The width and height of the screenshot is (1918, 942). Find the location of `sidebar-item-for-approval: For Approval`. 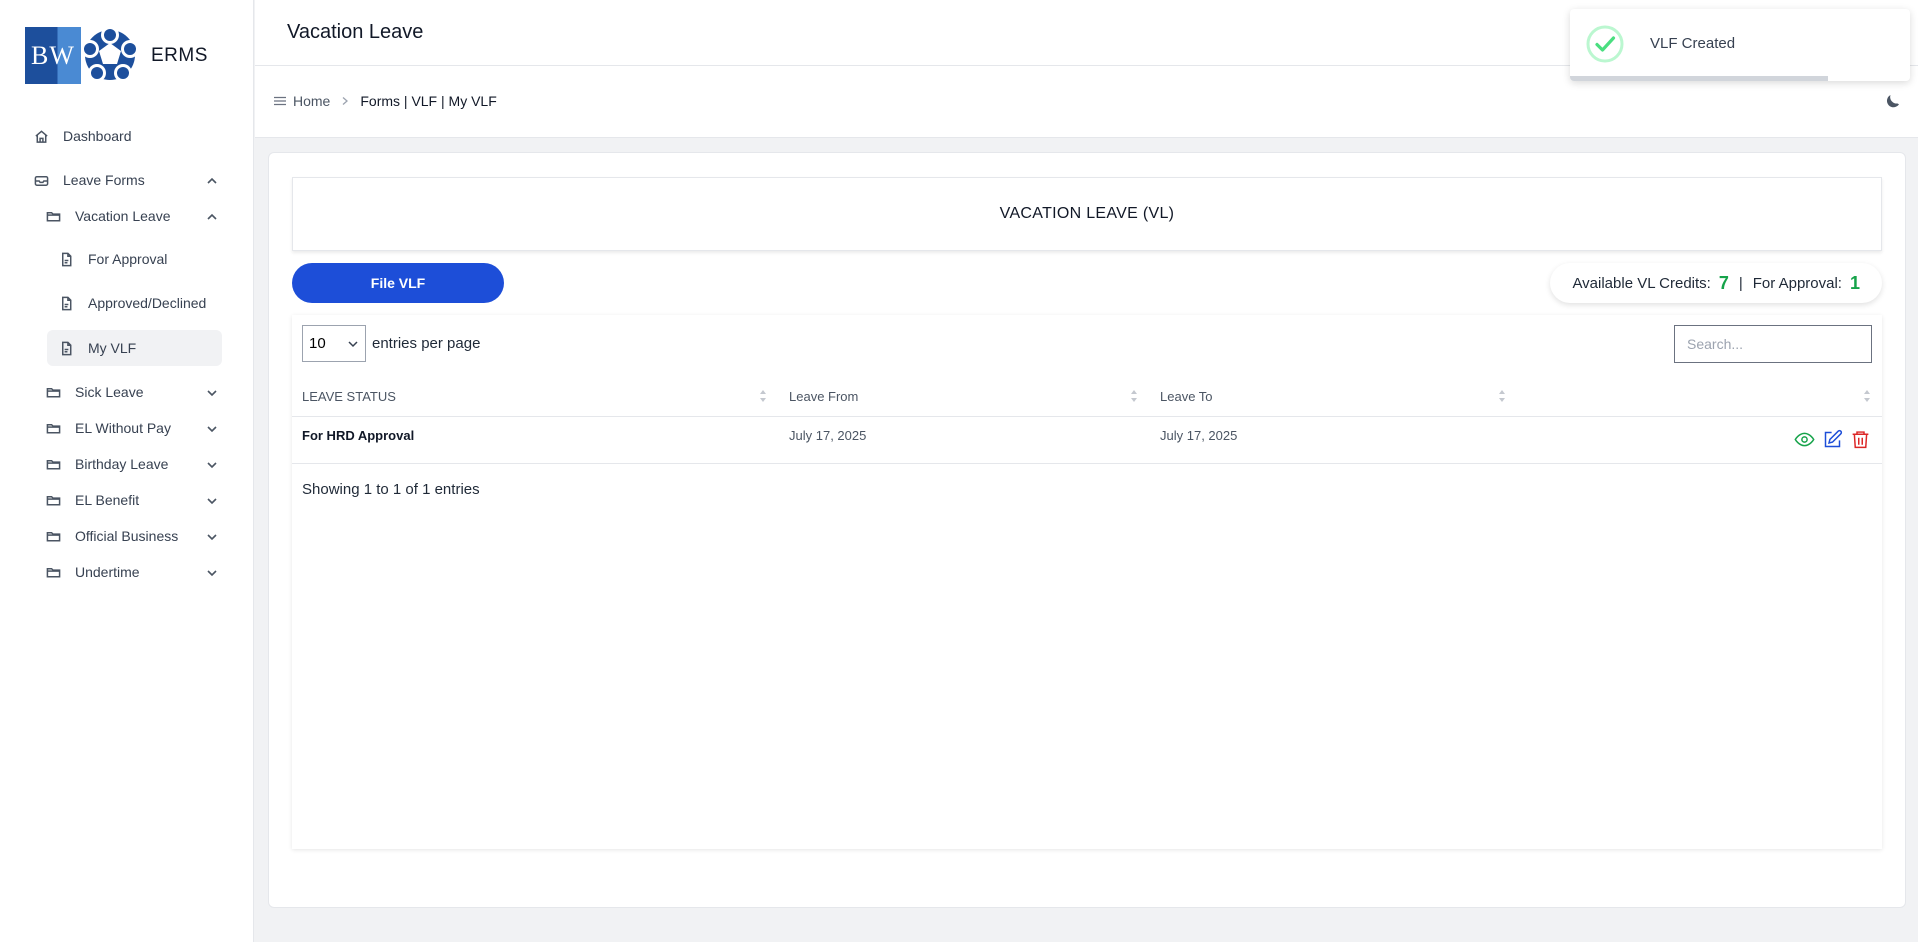

sidebar-item-for-approval: For Approval is located at coordinates (140, 259).